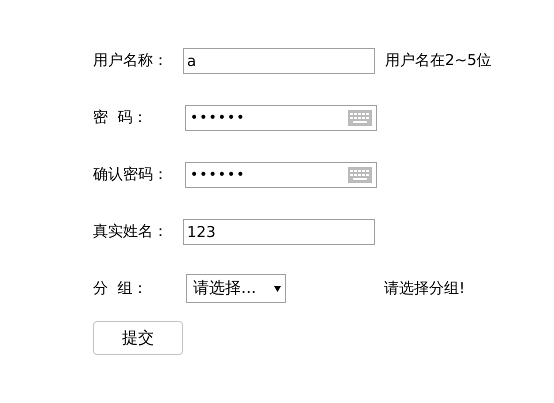 The image size is (554, 403). What do you see at coordinates (138, 338) in the screenshot?
I see `submit-button: 提交` at bounding box center [138, 338].